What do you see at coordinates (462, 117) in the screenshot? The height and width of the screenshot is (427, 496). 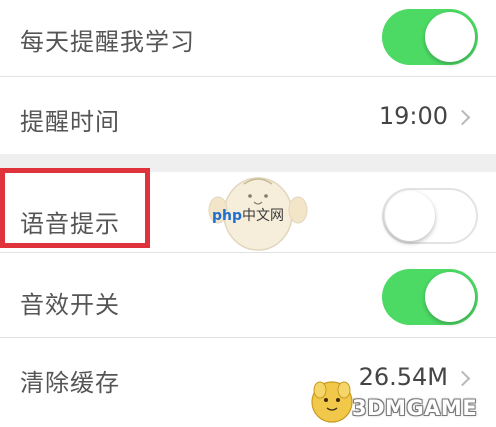 I see `chevron-right-icon` at bounding box center [462, 117].